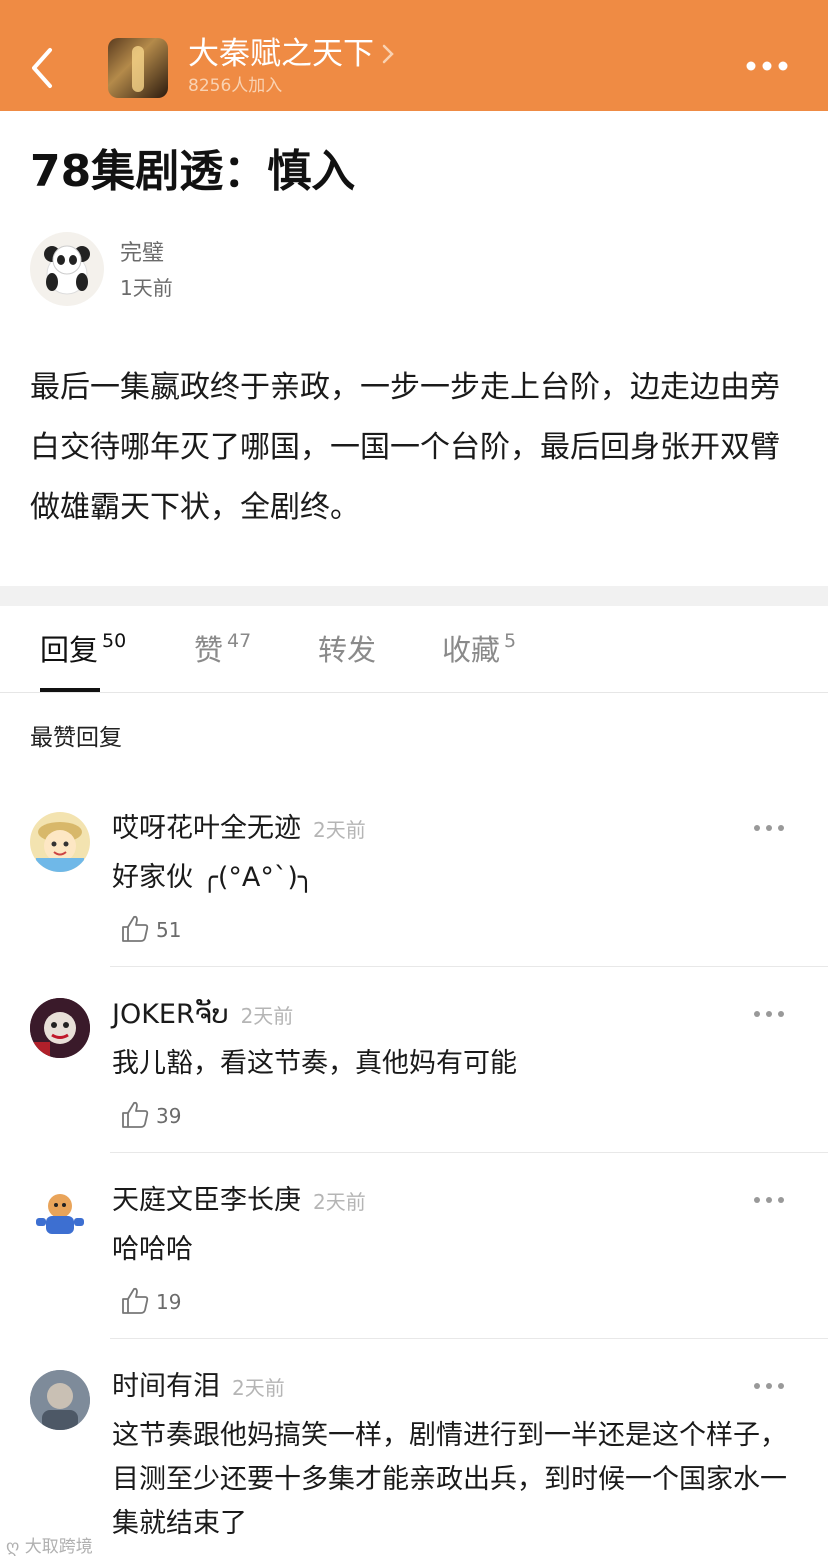  I want to click on comment-text: 我儿豁，看这节奏，真他妈有可能, so click(314, 1063).